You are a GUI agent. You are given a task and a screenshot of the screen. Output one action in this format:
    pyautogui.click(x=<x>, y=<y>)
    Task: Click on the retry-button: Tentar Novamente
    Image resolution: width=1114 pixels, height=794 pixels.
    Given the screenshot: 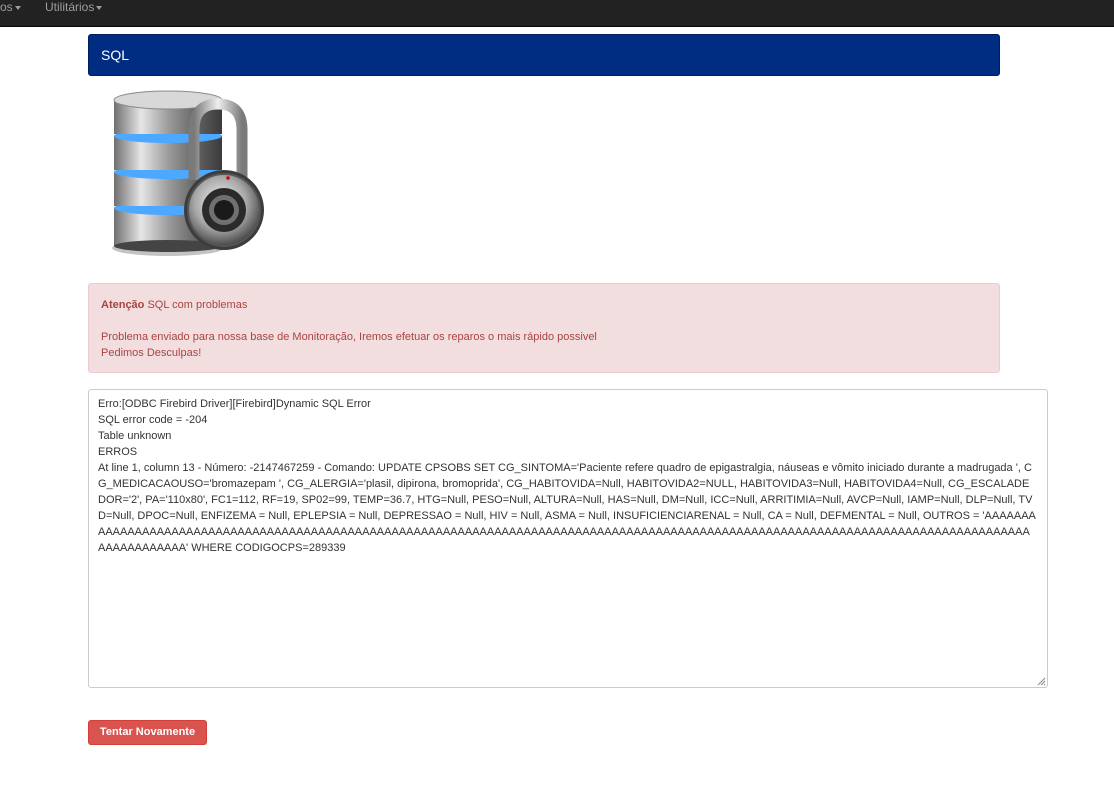 What is the action you would take?
    pyautogui.click(x=147, y=732)
    